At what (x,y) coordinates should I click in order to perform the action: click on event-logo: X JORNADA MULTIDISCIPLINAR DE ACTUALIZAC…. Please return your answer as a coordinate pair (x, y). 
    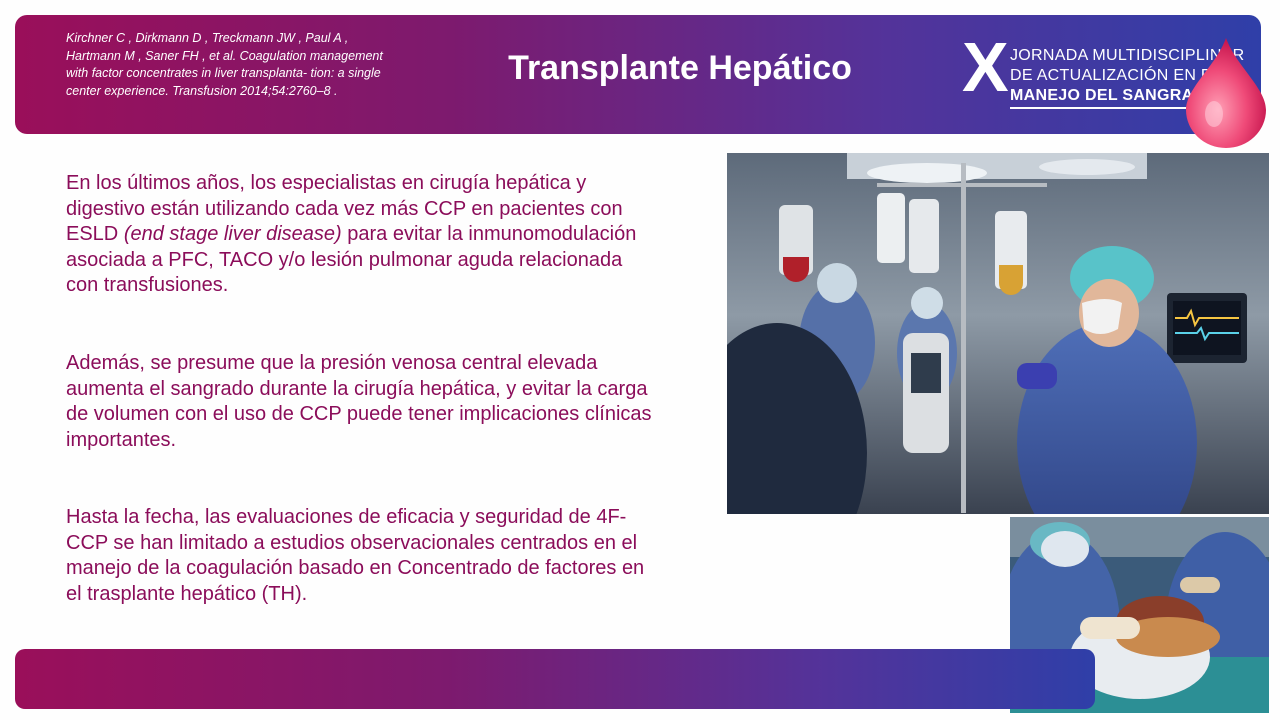
    Looking at the image, I should click on (1114, 90).